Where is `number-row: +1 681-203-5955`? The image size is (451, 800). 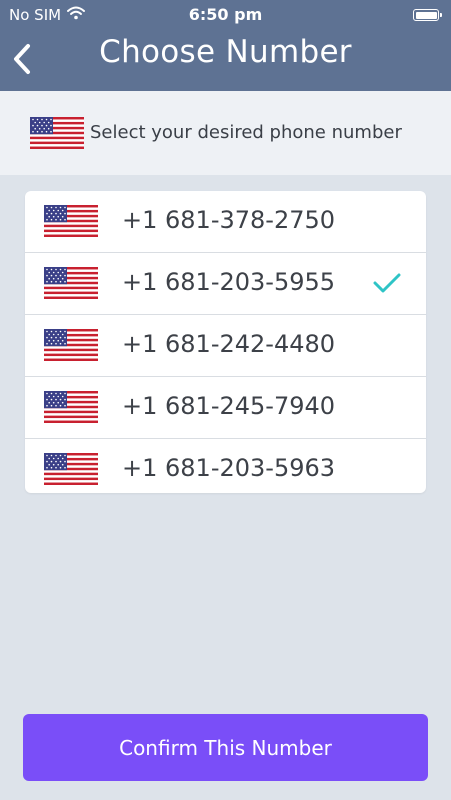
number-row: +1 681-203-5955 is located at coordinates (225, 284).